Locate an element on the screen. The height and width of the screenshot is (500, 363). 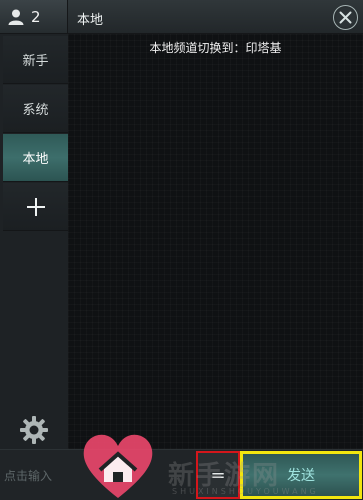
settings-button is located at coordinates (34, 430).